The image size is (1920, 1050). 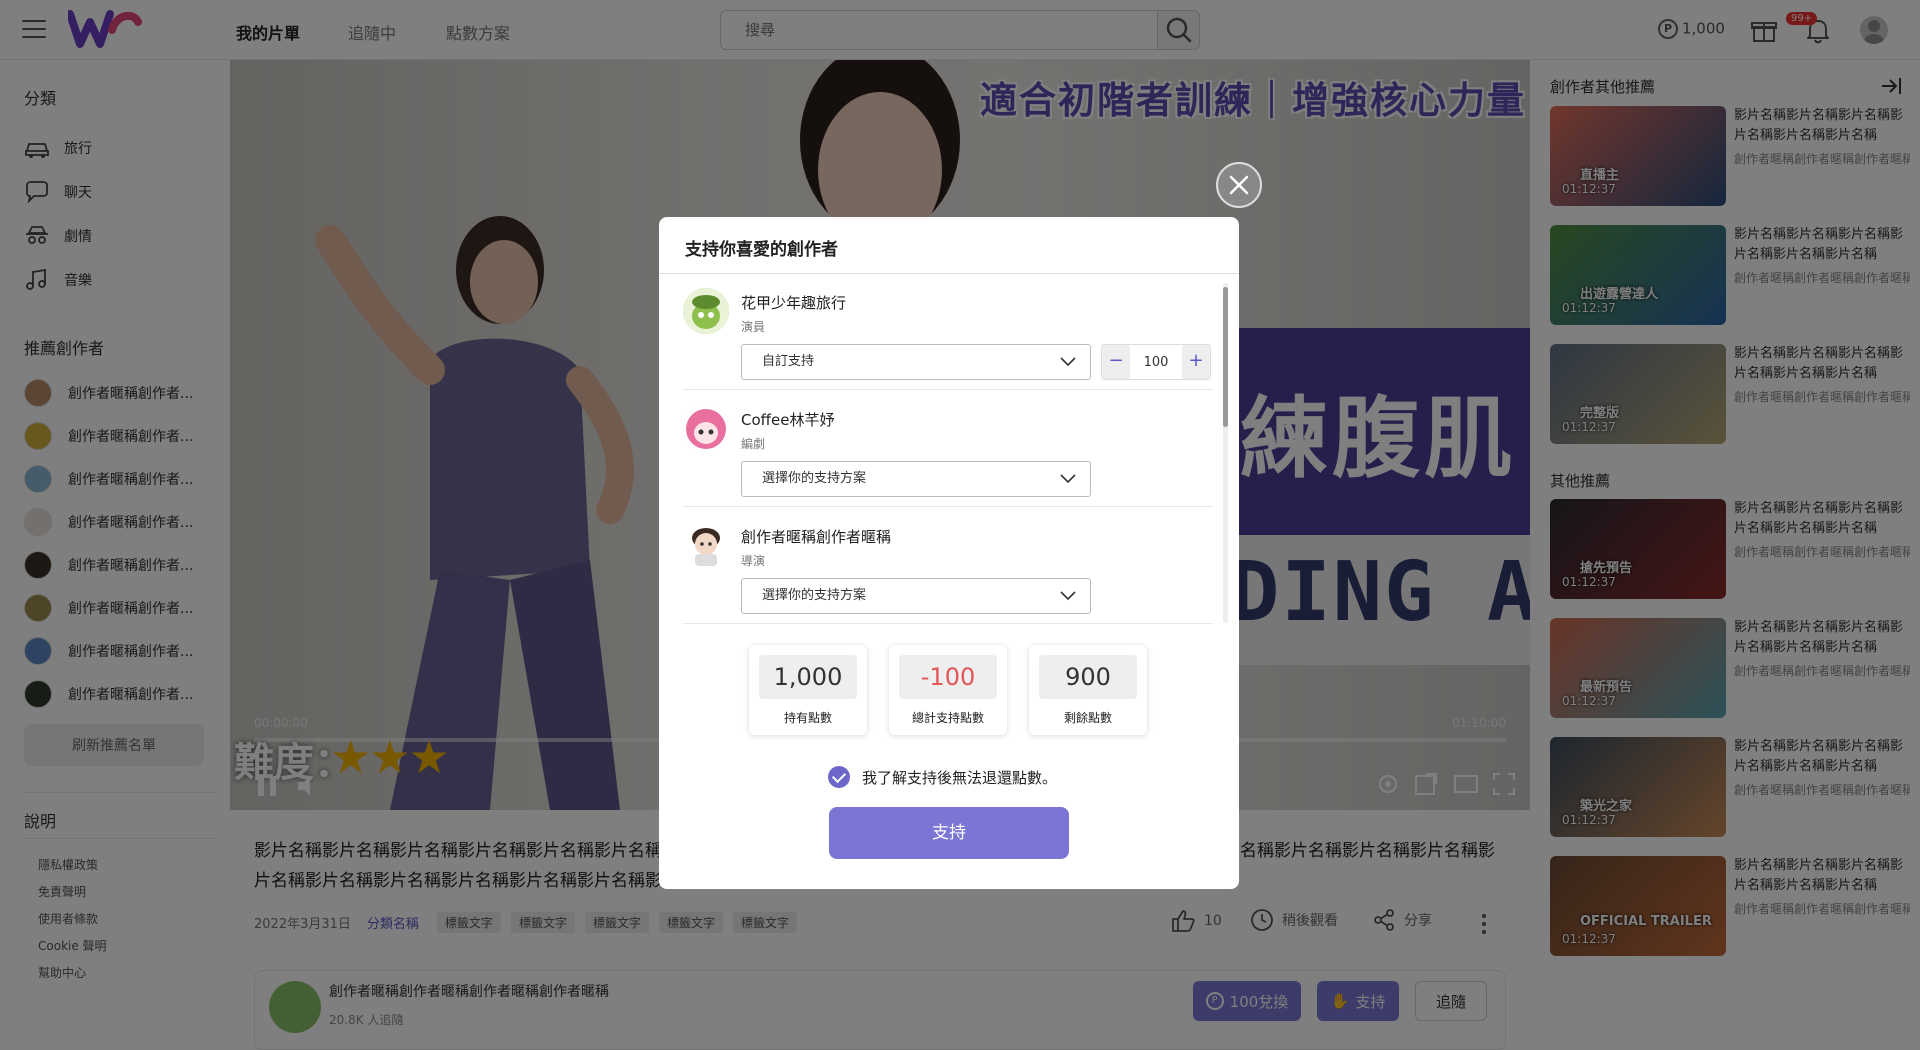 I want to click on modal-creator-row: Coffee林芊妤 編劇 選擇你的支持方案, so click(x=948, y=449).